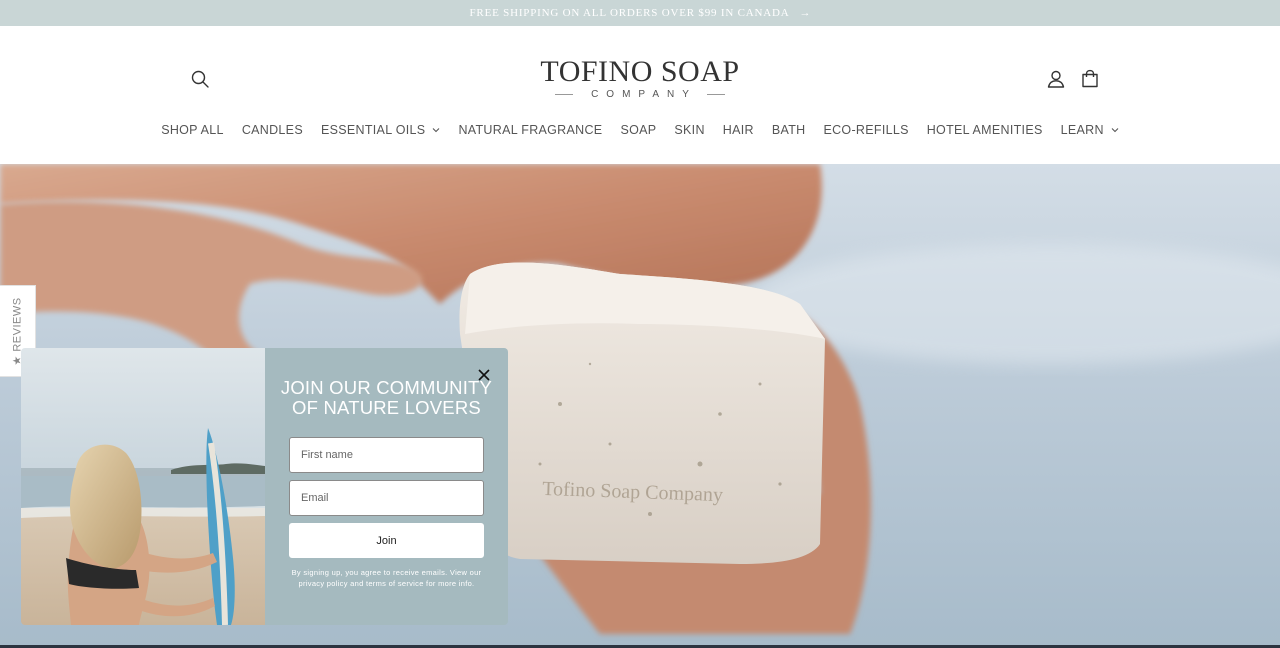 The width and height of the screenshot is (1280, 648). Describe the element at coordinates (386, 498) in the screenshot. I see `email-field` at that location.